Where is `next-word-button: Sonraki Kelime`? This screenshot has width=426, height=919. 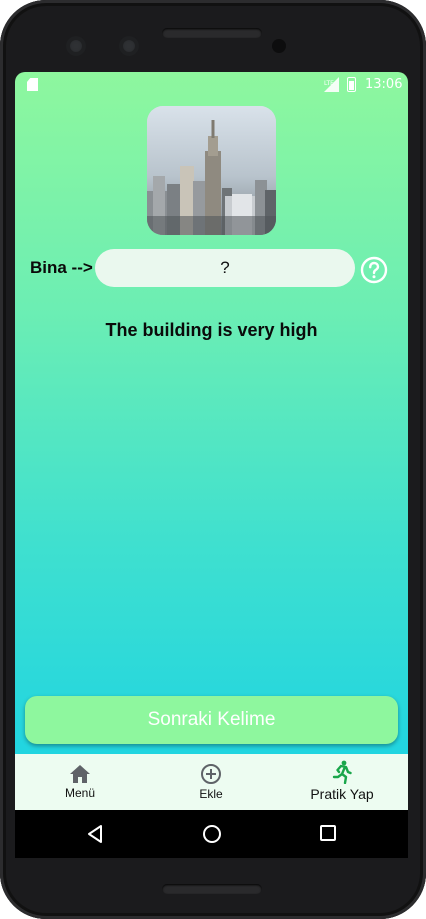 next-word-button: Sonraki Kelime is located at coordinates (211, 720).